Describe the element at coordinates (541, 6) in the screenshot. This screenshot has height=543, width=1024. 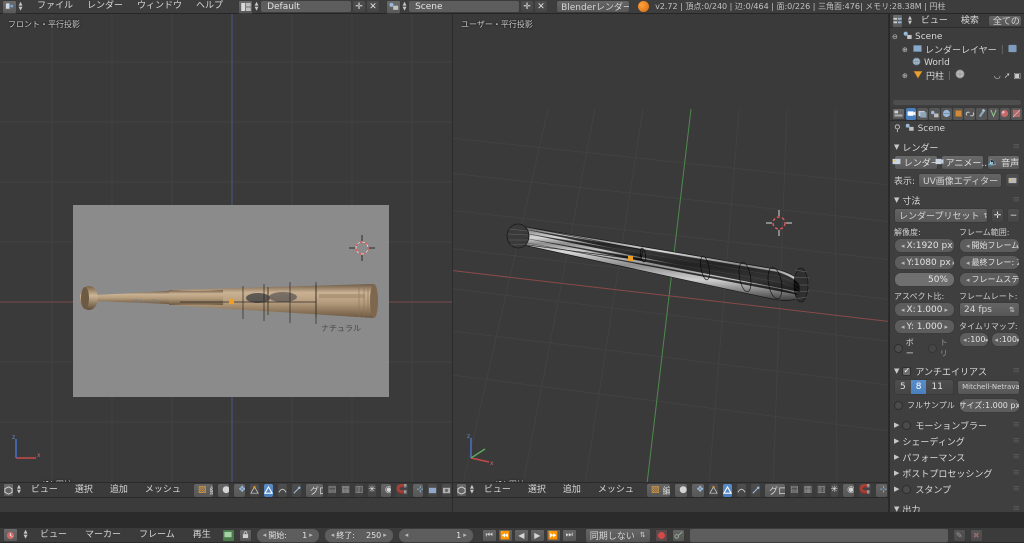
I see `unlink-scene-button: ✕` at that location.